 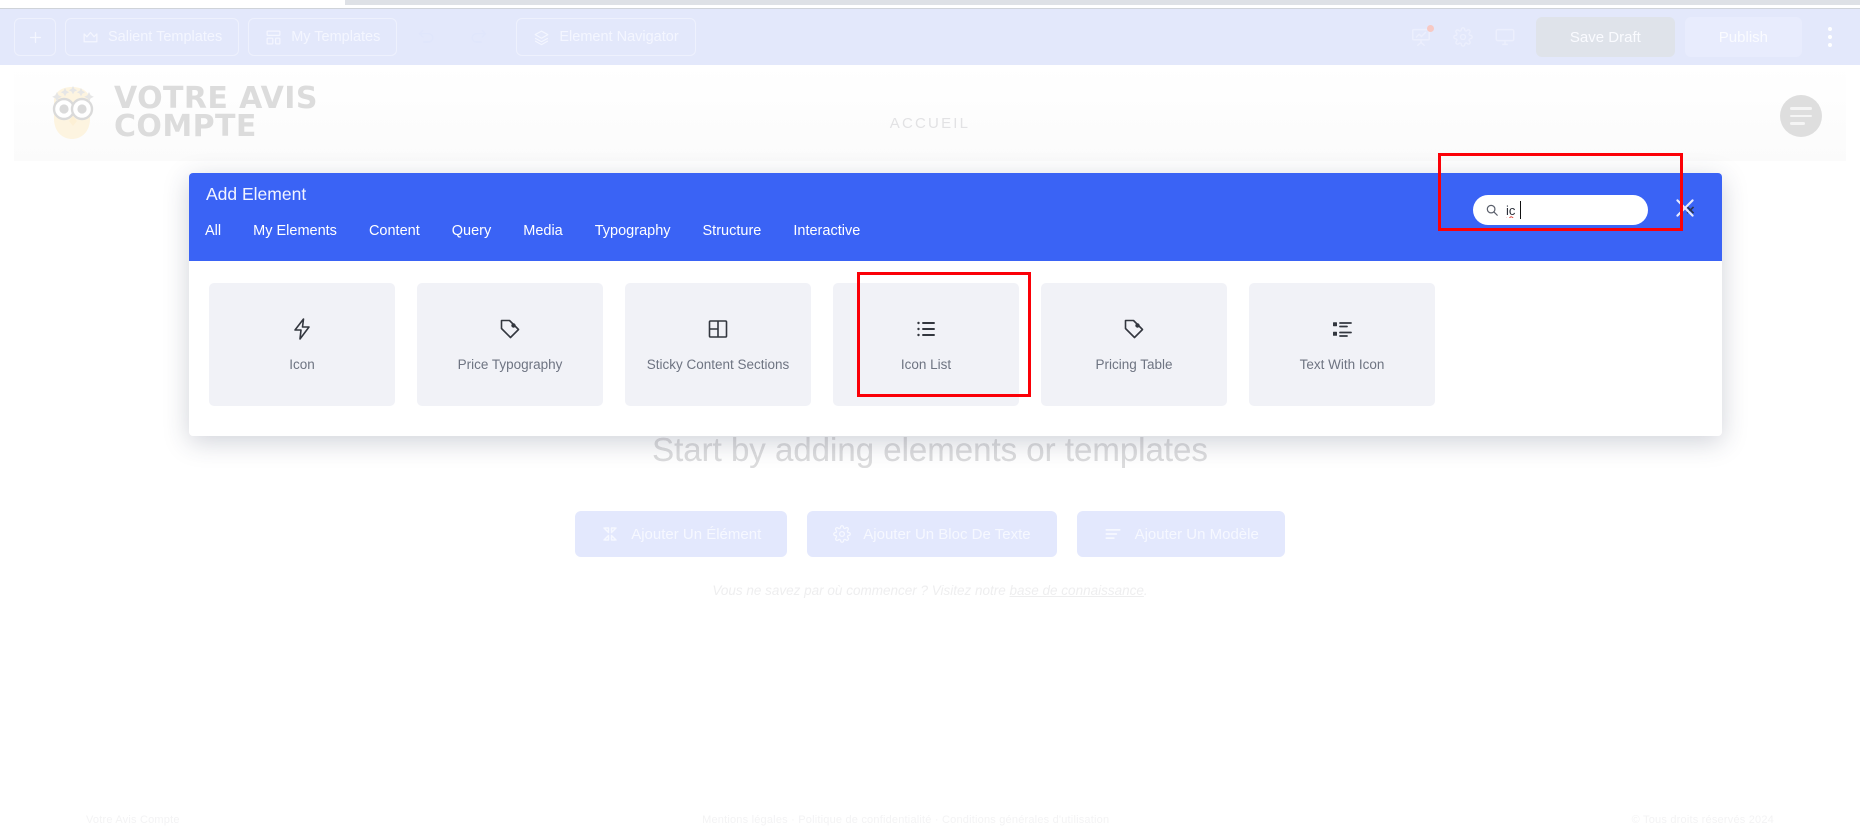 I want to click on salient-templates-label: Salient Templates, so click(x=165, y=37).